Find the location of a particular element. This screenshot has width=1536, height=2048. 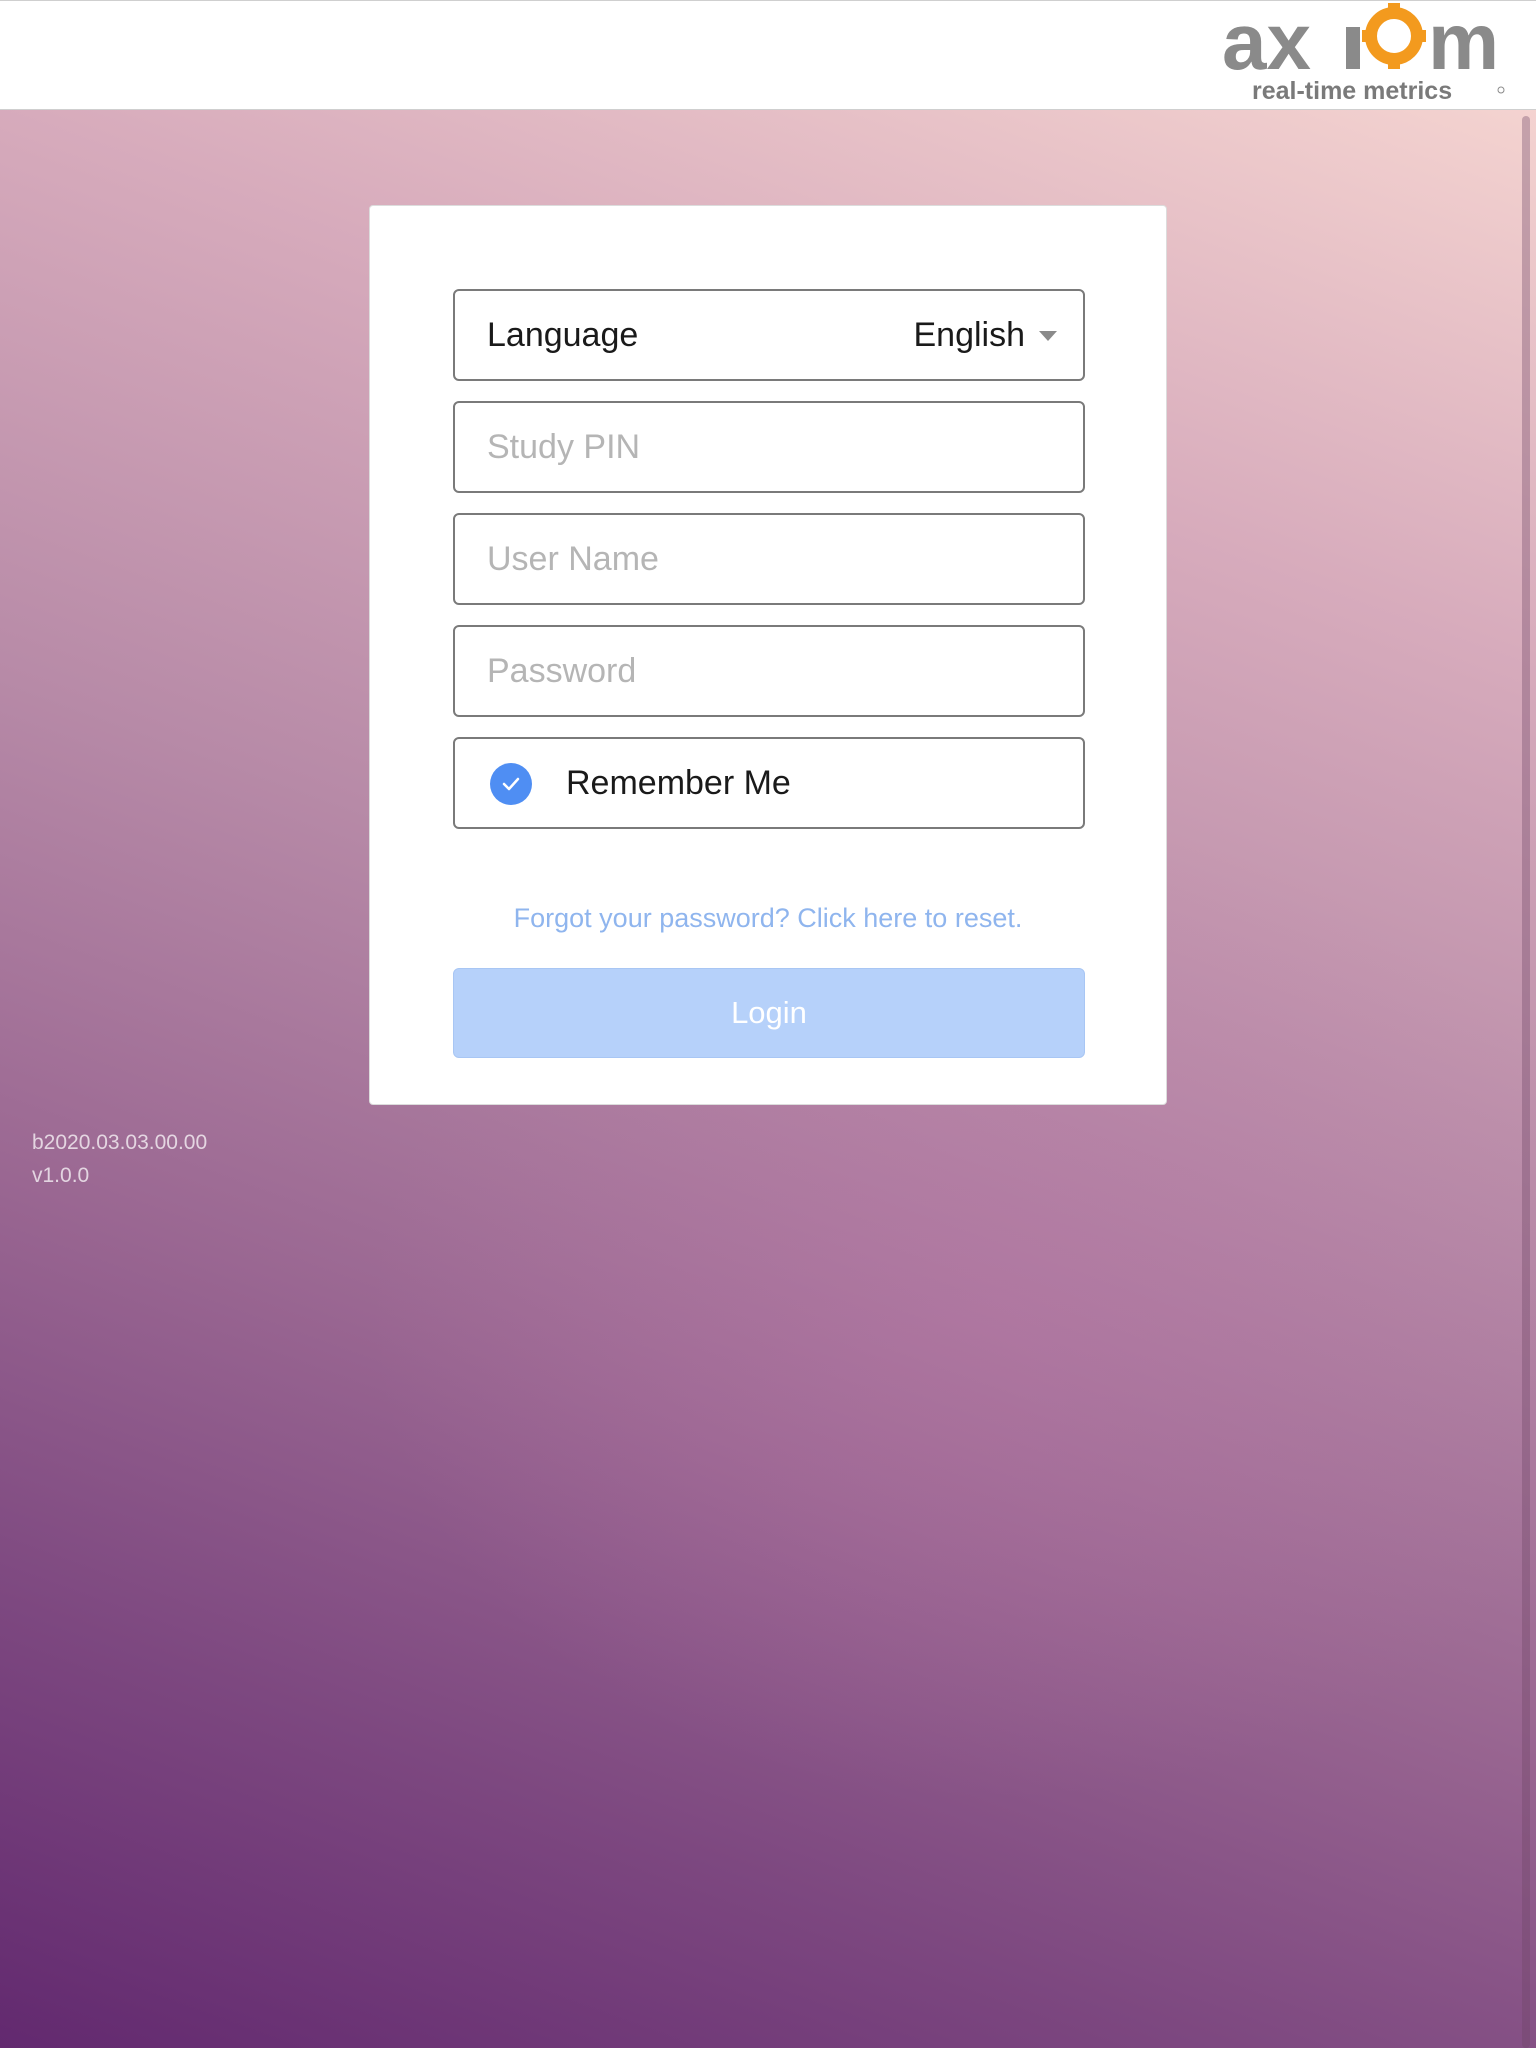

top-bar: ax m real-time metrics is located at coordinates (768, 55).